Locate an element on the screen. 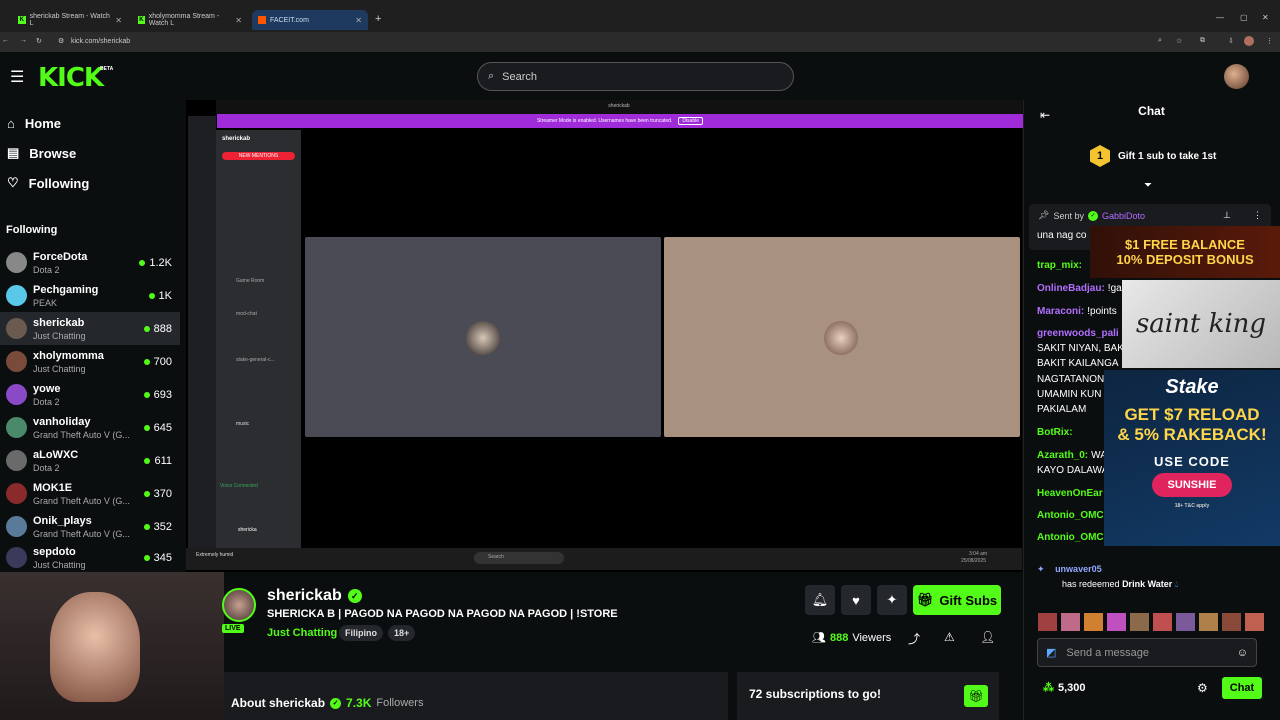 Image resolution: width=1280 pixels, height=720 pixels. reload-icon: ↻ is located at coordinates (39, 41).